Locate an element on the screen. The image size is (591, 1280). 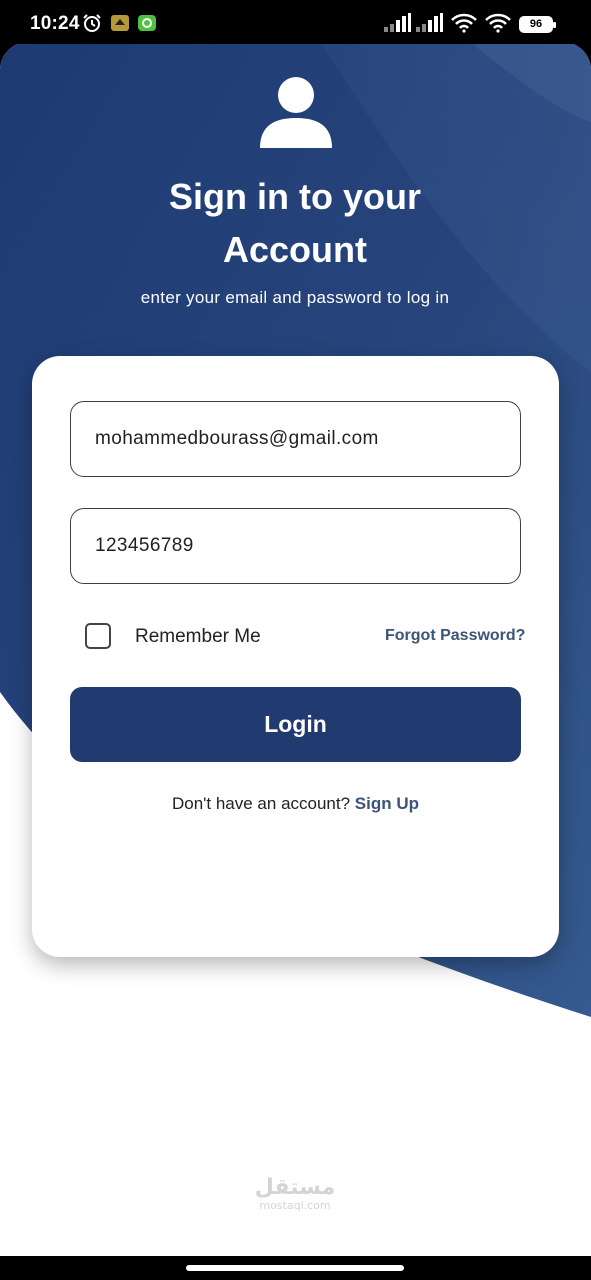
green-app-icon is located at coordinates (147, 25).